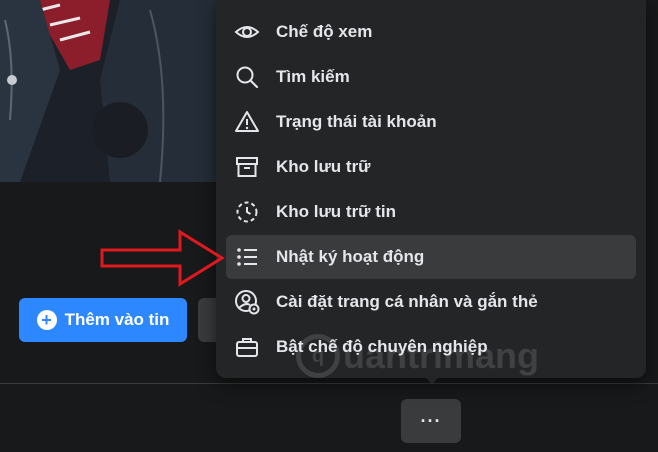 This screenshot has width=658, height=452. What do you see at coordinates (247, 77) in the screenshot?
I see `search-icon` at bounding box center [247, 77].